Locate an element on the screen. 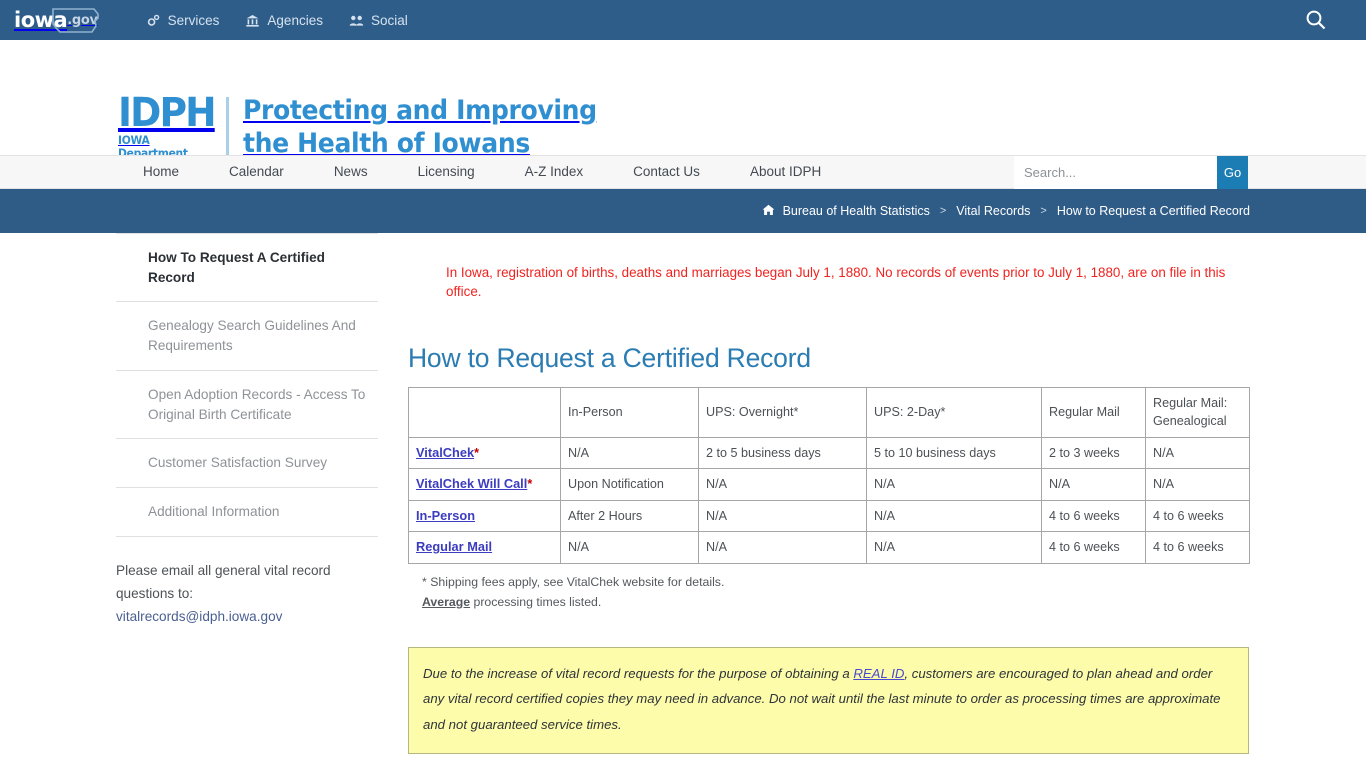 This screenshot has width=1366, height=768. site-search: Go is located at coordinates (1131, 172).